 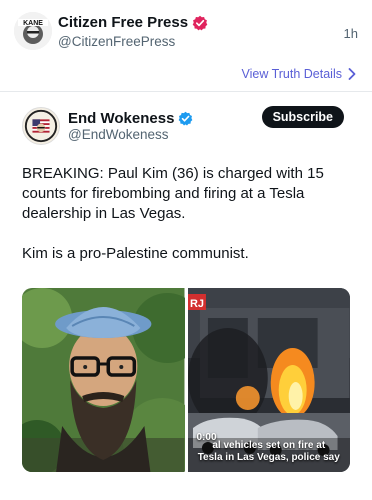 I want to click on video-caption-line: al vehicles set on fire at, so click(x=269, y=445).